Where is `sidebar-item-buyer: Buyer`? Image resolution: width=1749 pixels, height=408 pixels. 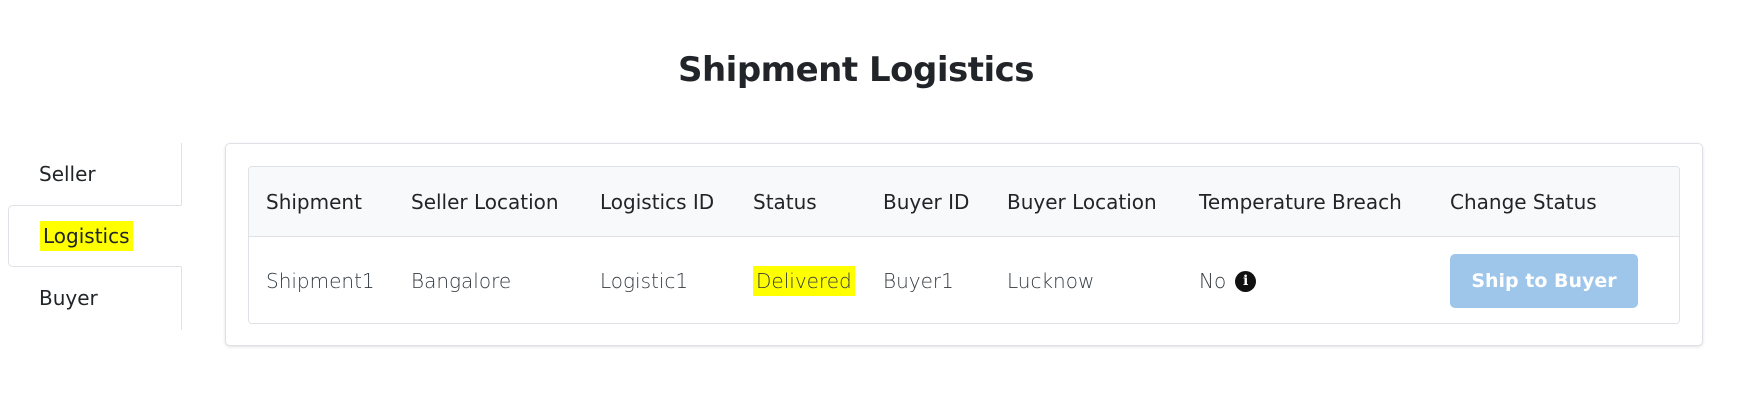
sidebar-item-buyer: Buyer is located at coordinates (95, 298).